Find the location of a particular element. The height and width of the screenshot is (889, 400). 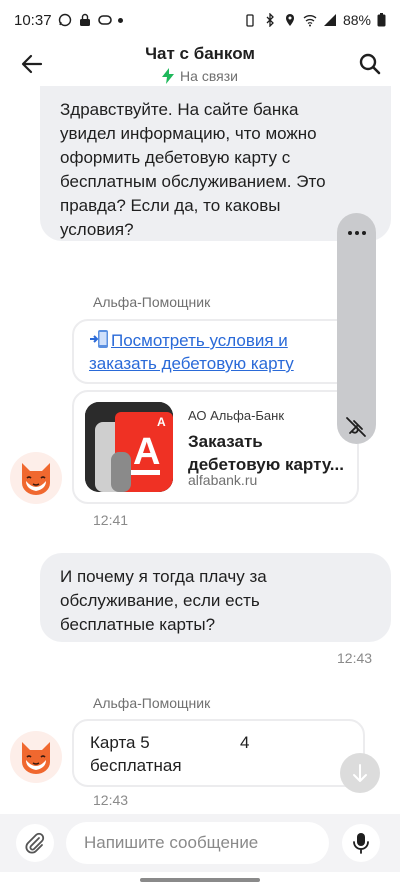

link-text: Посмотреть условия и is located at coordinates (199, 340).